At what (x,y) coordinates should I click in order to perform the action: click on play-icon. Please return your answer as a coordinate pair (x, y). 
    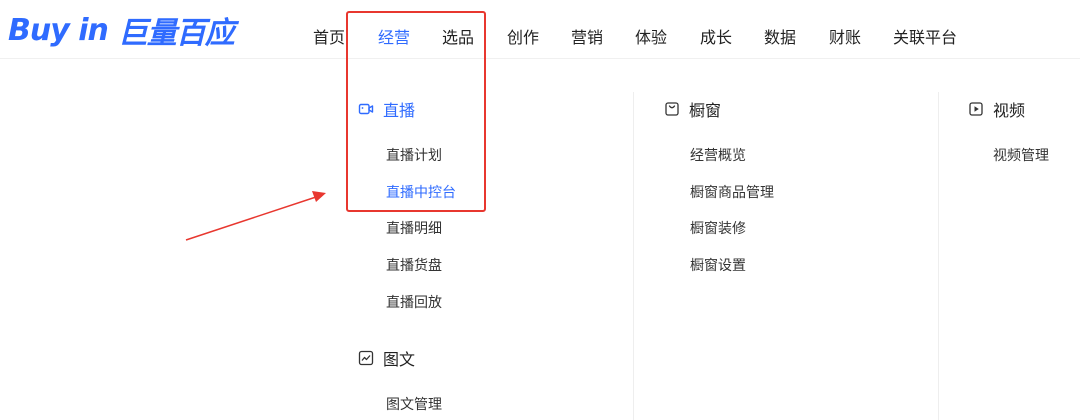
    Looking at the image, I should click on (976, 109).